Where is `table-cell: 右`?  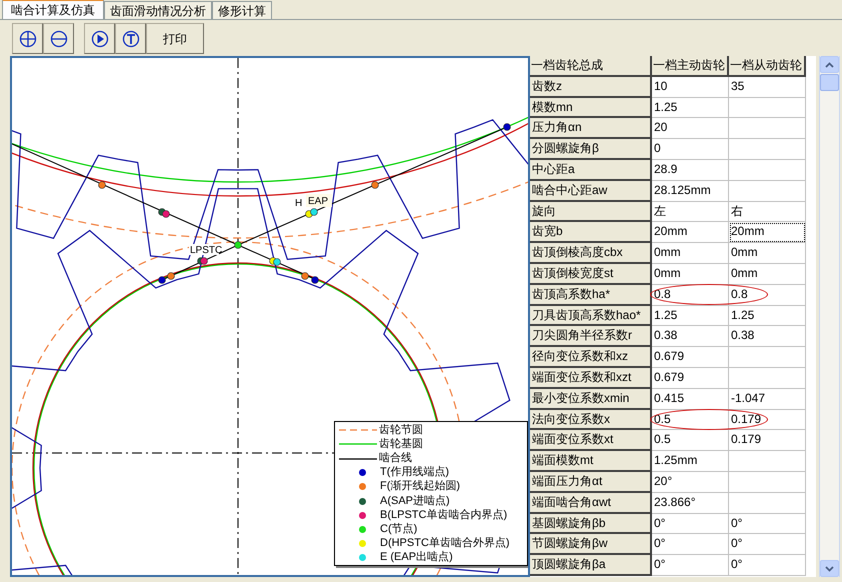 table-cell: 右 is located at coordinates (767, 212).